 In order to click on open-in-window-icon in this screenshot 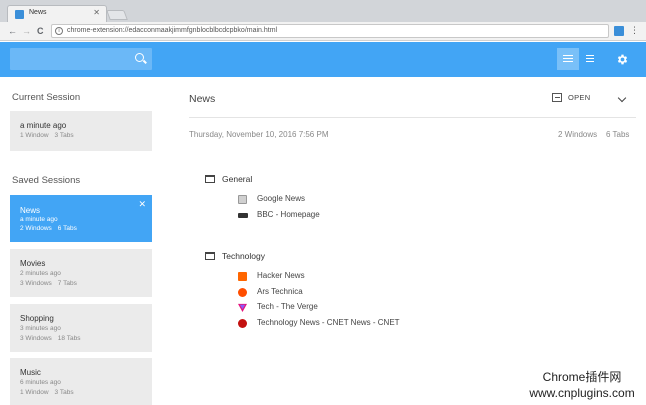, I will do `click(557, 97)`.